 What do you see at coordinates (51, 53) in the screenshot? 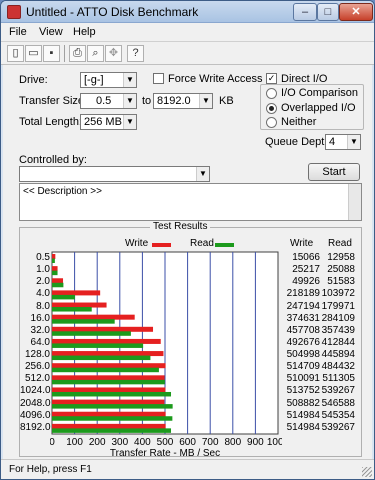
I see `save-icon: ▪` at bounding box center [51, 53].